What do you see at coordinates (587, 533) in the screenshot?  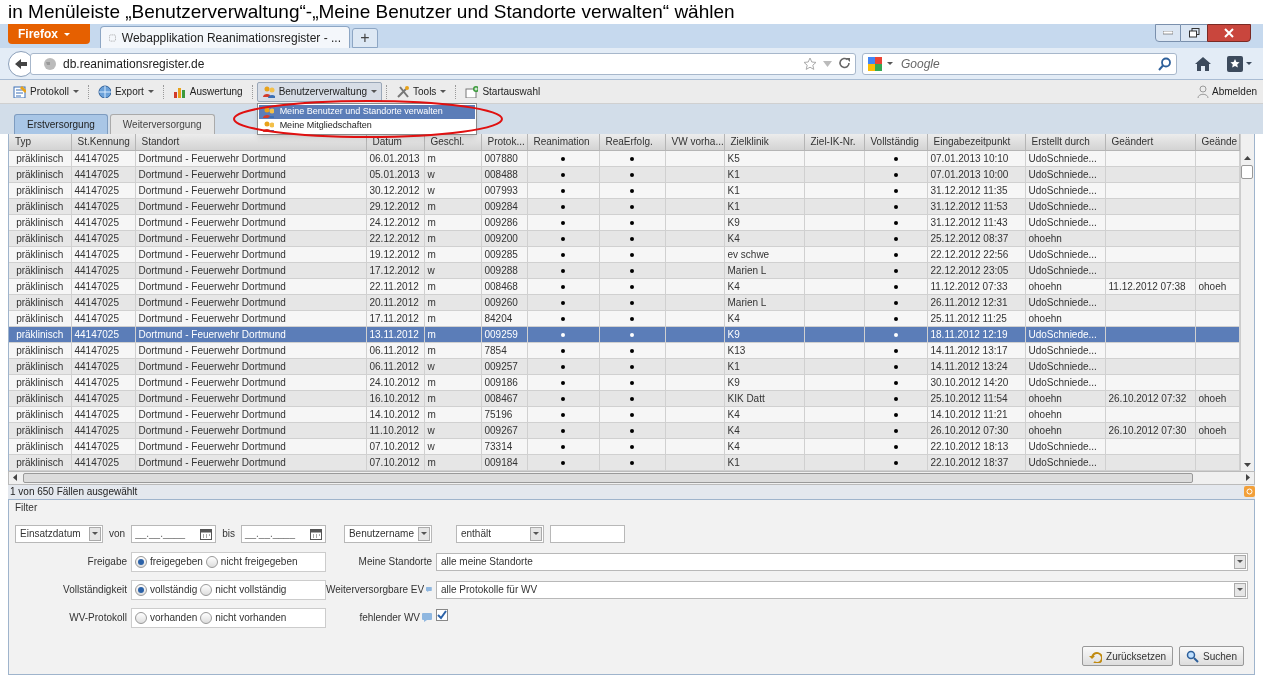 I see `search-text-field` at bounding box center [587, 533].